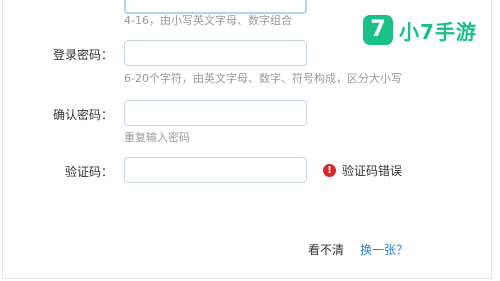 This screenshot has height=281, width=500. I want to click on captcha-error-text: 验证码错误, so click(372, 171).